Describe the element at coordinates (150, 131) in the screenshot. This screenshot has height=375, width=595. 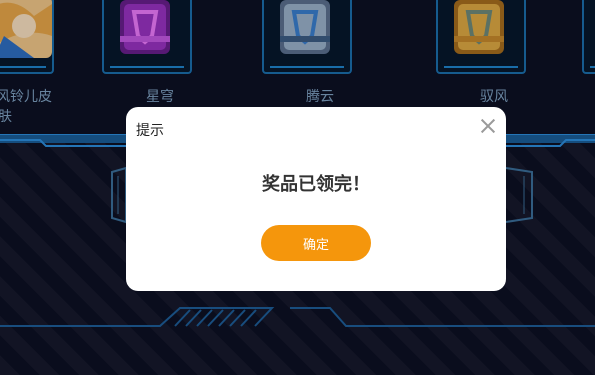
I see `dialog-title: 提示` at that location.